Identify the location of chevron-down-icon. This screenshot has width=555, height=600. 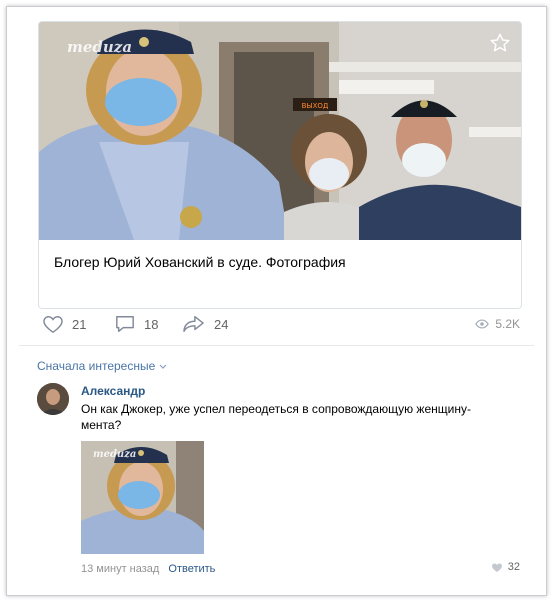
(163, 366).